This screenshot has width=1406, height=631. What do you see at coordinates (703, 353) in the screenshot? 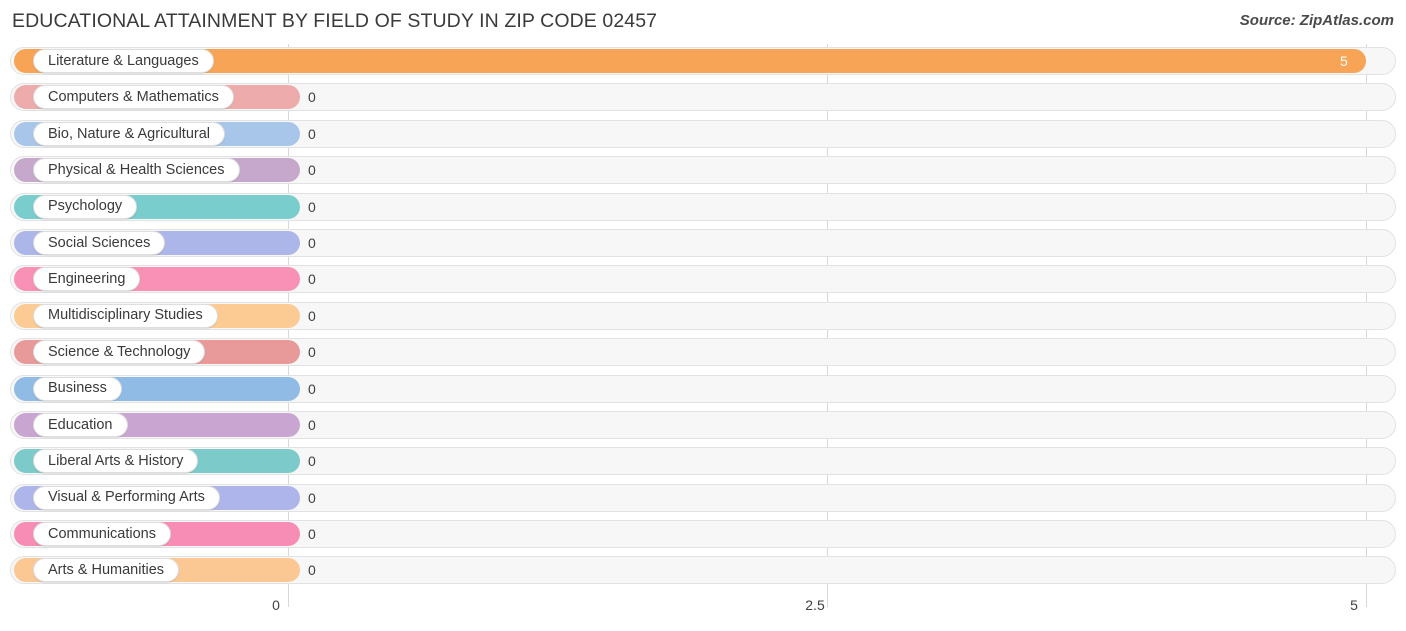
I see `table-row: Science & Technology 0` at bounding box center [703, 353].